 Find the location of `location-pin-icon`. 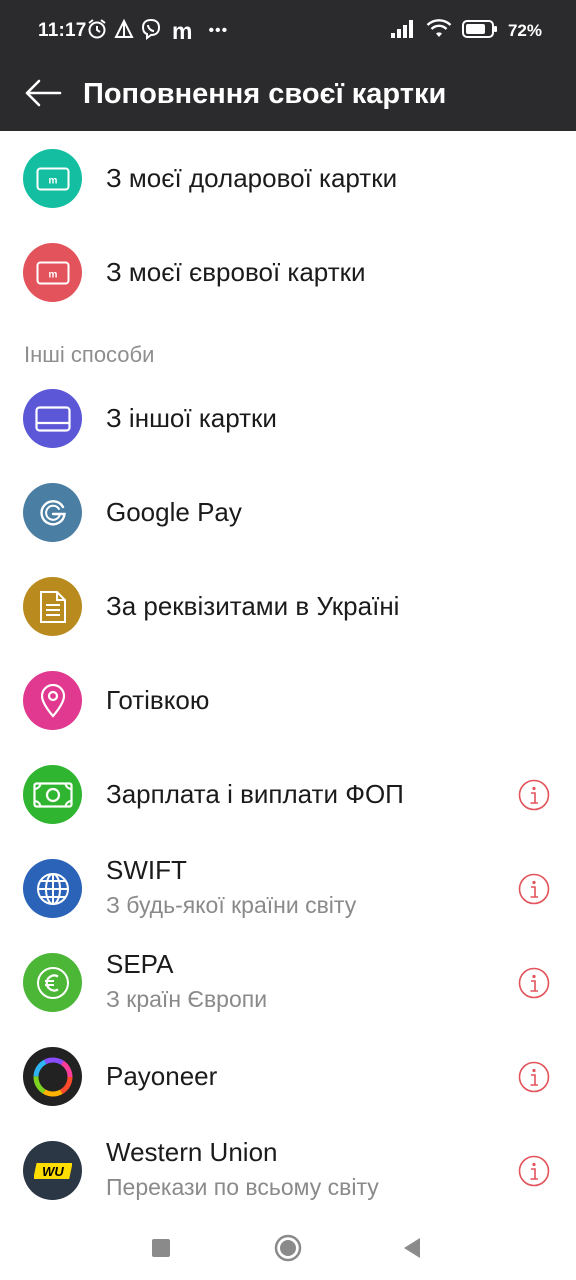

location-pin-icon is located at coordinates (52, 700).